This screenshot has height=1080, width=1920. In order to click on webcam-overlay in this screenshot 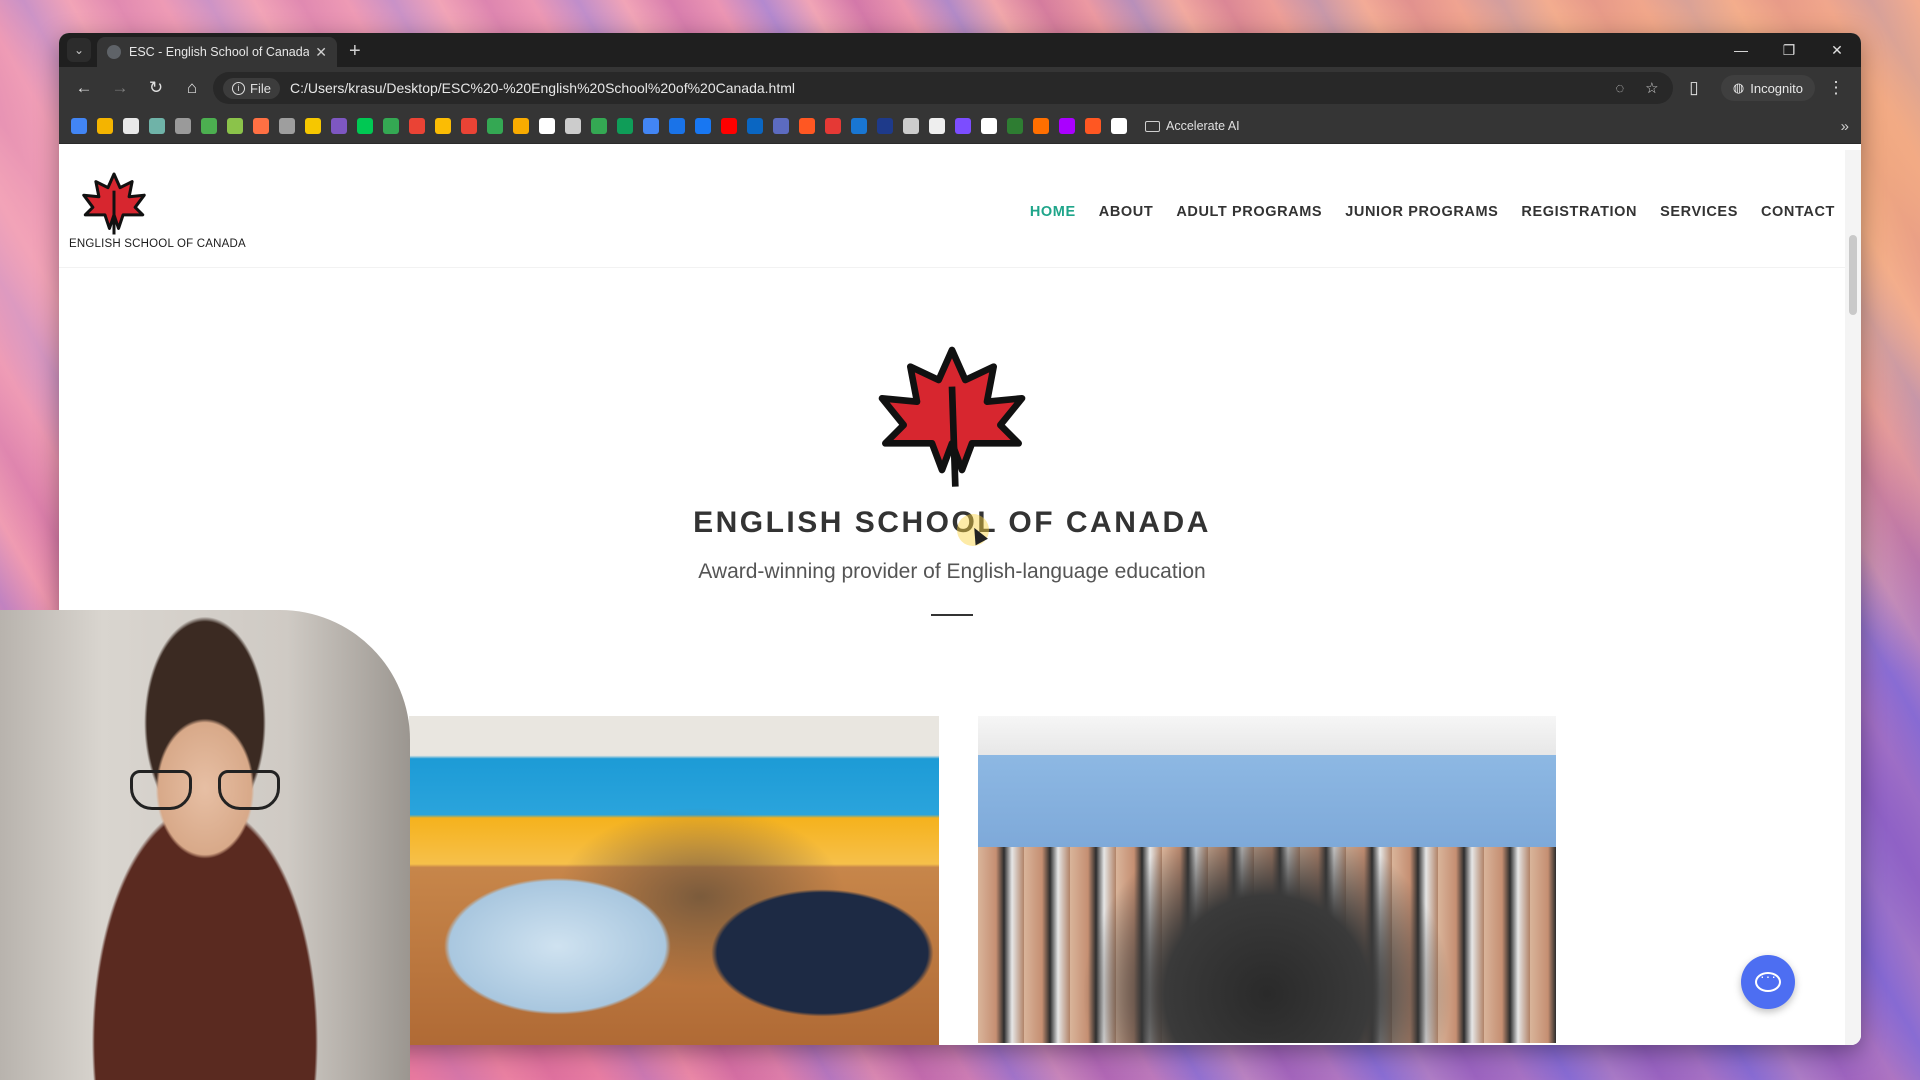, I will do `click(205, 845)`.